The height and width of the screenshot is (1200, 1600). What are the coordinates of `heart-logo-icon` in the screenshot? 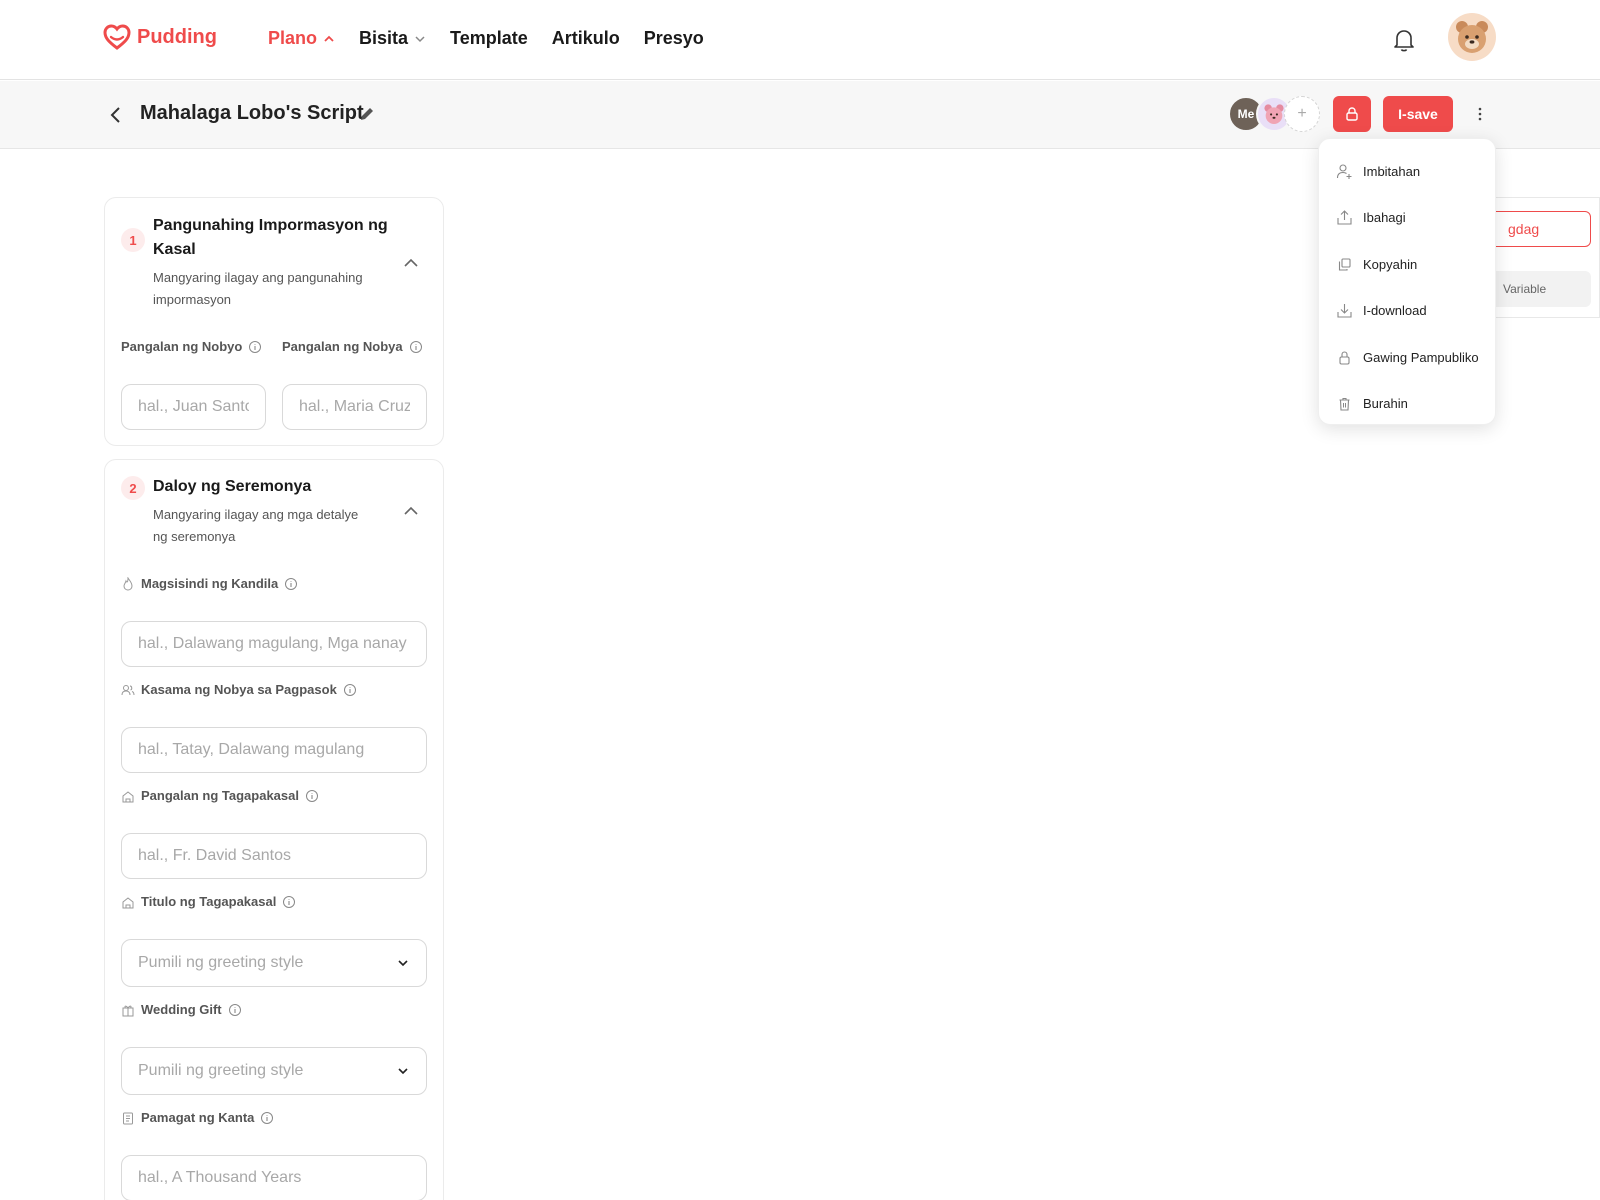 It's located at (117, 37).